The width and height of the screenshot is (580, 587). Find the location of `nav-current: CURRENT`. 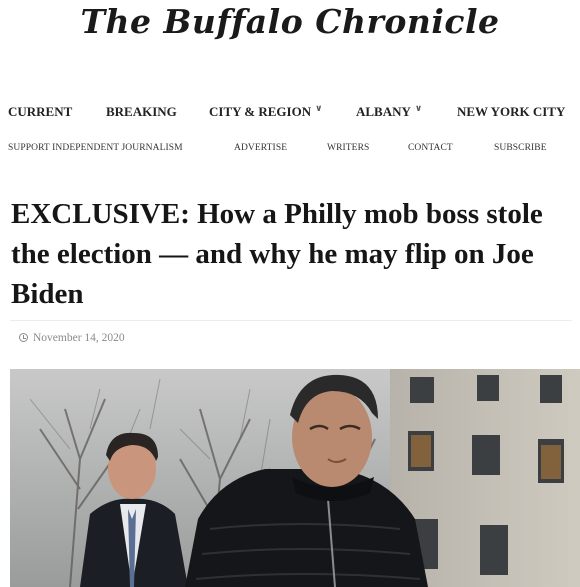

nav-current: CURRENT is located at coordinates (40, 112).